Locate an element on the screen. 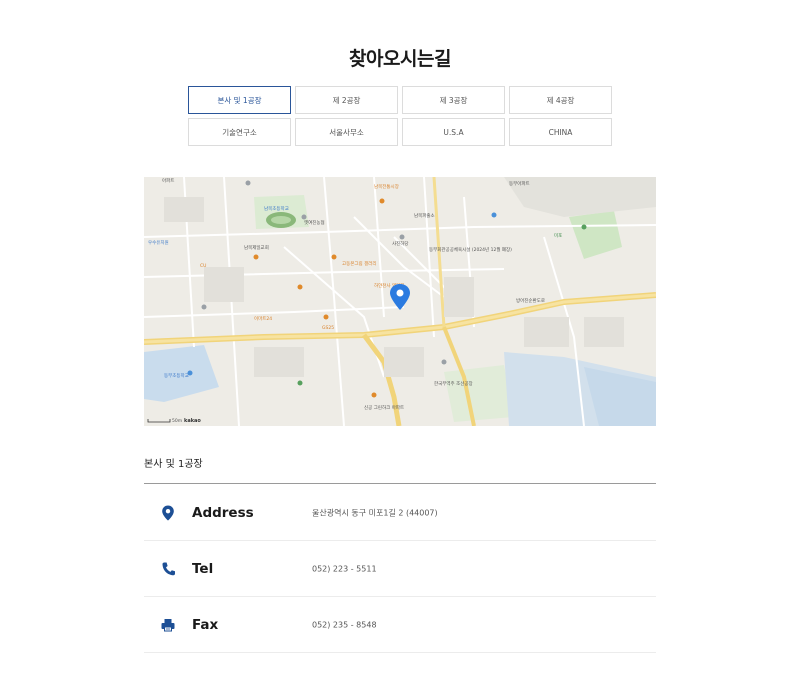  tab-research-center: 기술연구소 is located at coordinates (239, 132).